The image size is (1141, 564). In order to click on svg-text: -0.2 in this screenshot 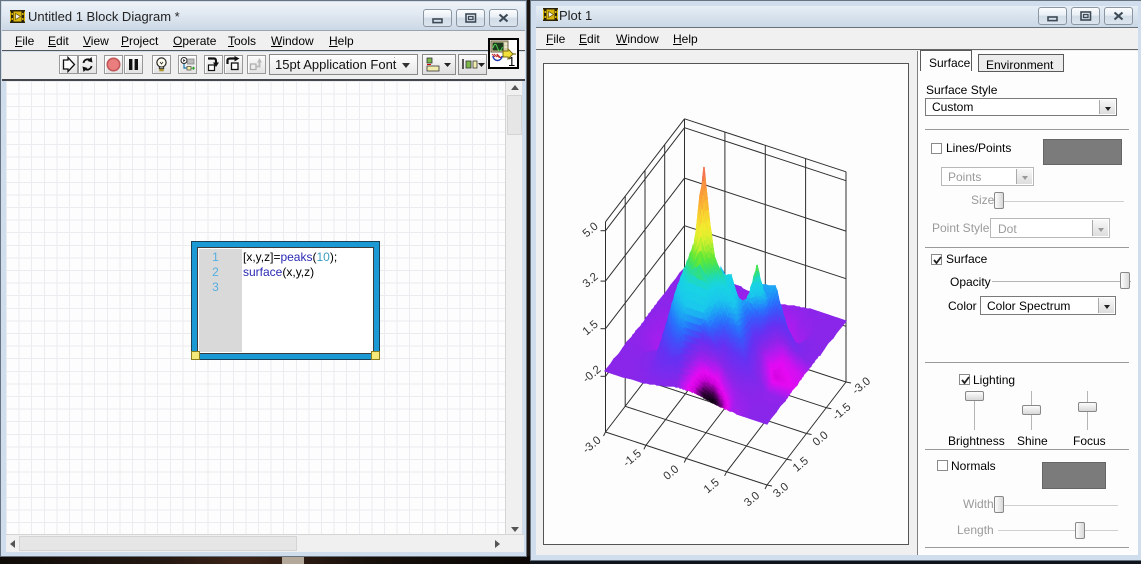, I will do `click(592, 375)`.